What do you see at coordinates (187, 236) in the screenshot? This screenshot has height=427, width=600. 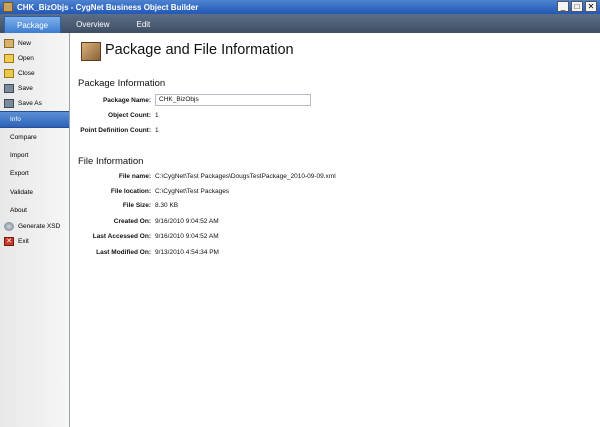 I see `last-accessed-value: 9/16/2010 9:04:52 AM` at bounding box center [187, 236].